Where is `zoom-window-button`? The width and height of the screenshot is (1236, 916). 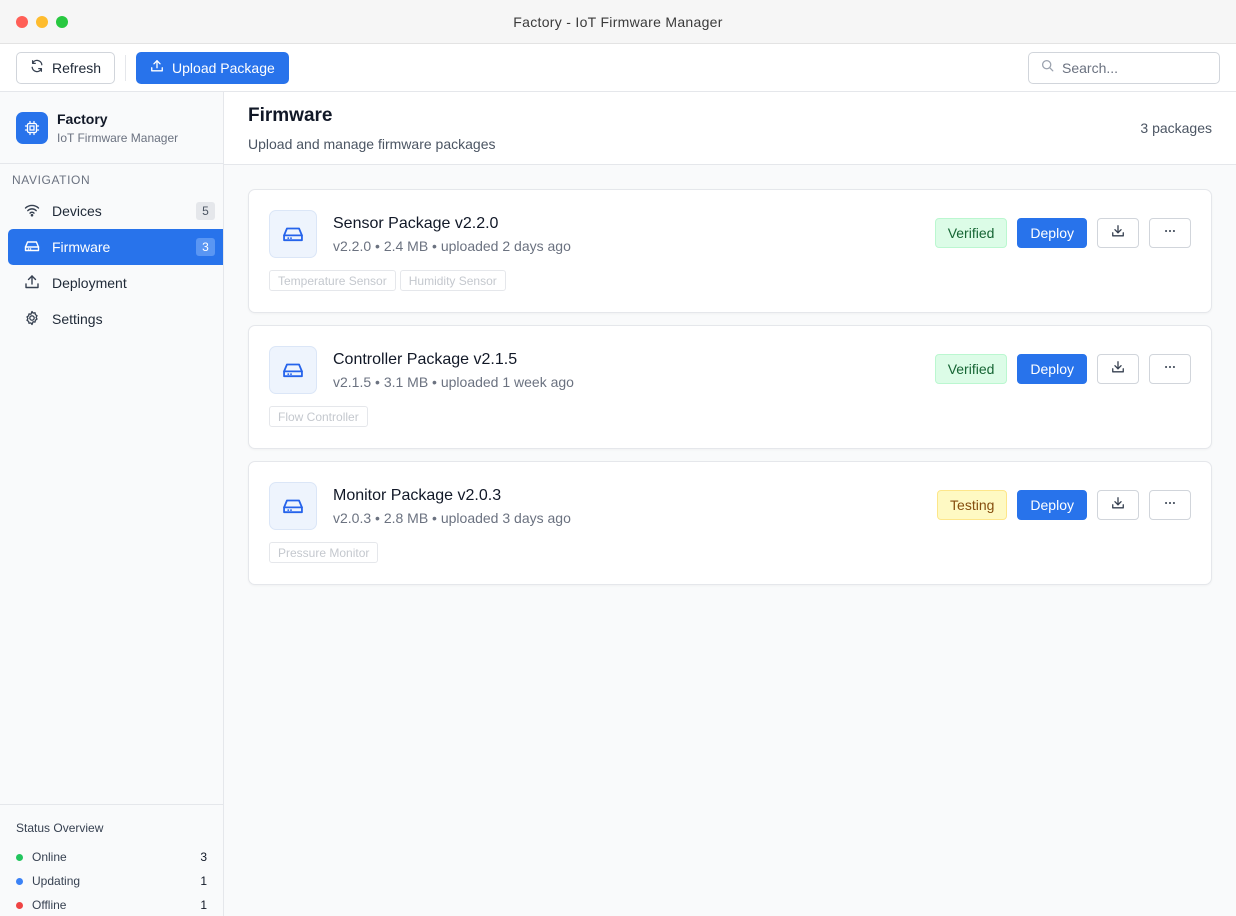 zoom-window-button is located at coordinates (62, 22).